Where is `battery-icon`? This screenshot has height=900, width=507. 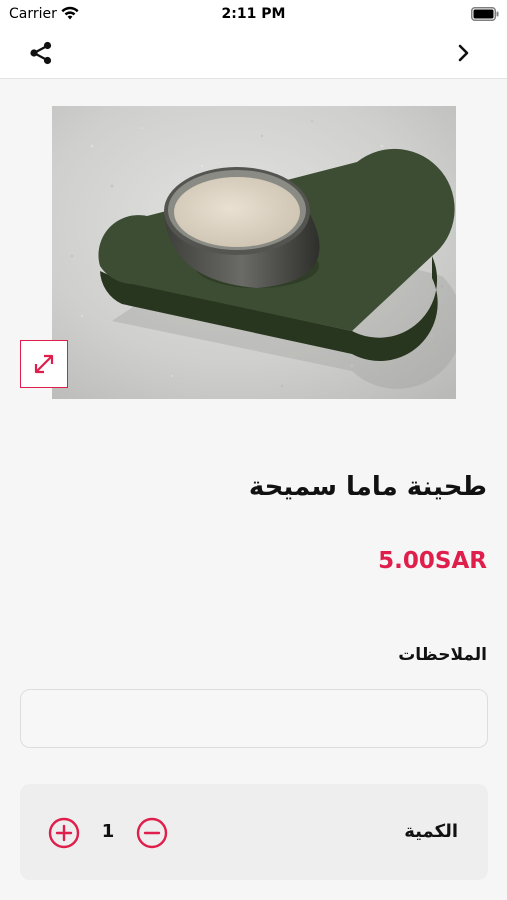 battery-icon is located at coordinates (485, 14).